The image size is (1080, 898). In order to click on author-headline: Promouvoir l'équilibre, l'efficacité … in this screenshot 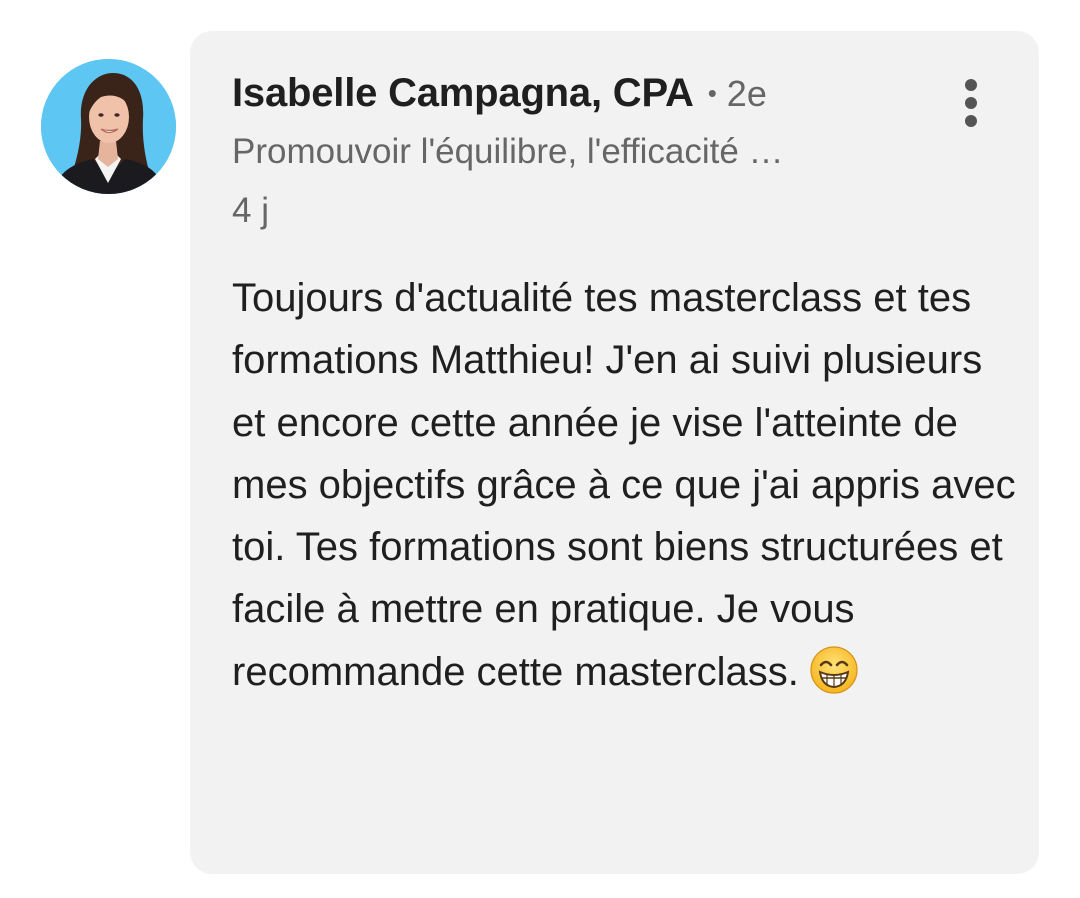, I will do `click(508, 151)`.